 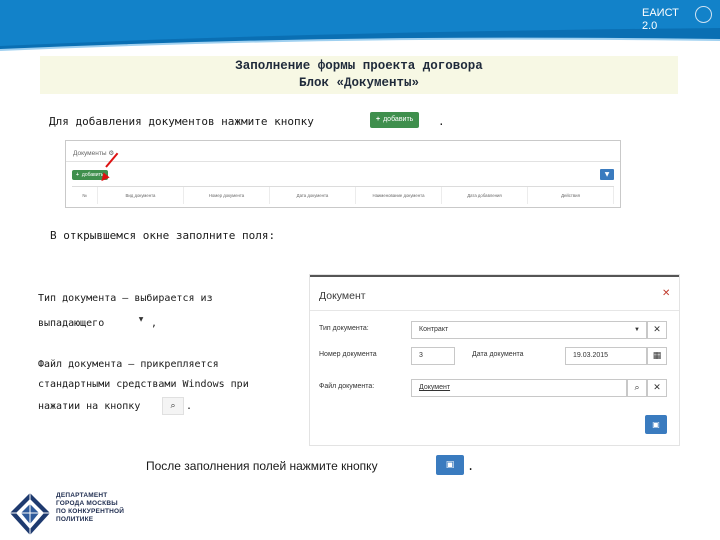 What do you see at coordinates (128, 364) in the screenshot?
I see `file-note-line1: Файл документа – прикрепляется` at bounding box center [128, 364].